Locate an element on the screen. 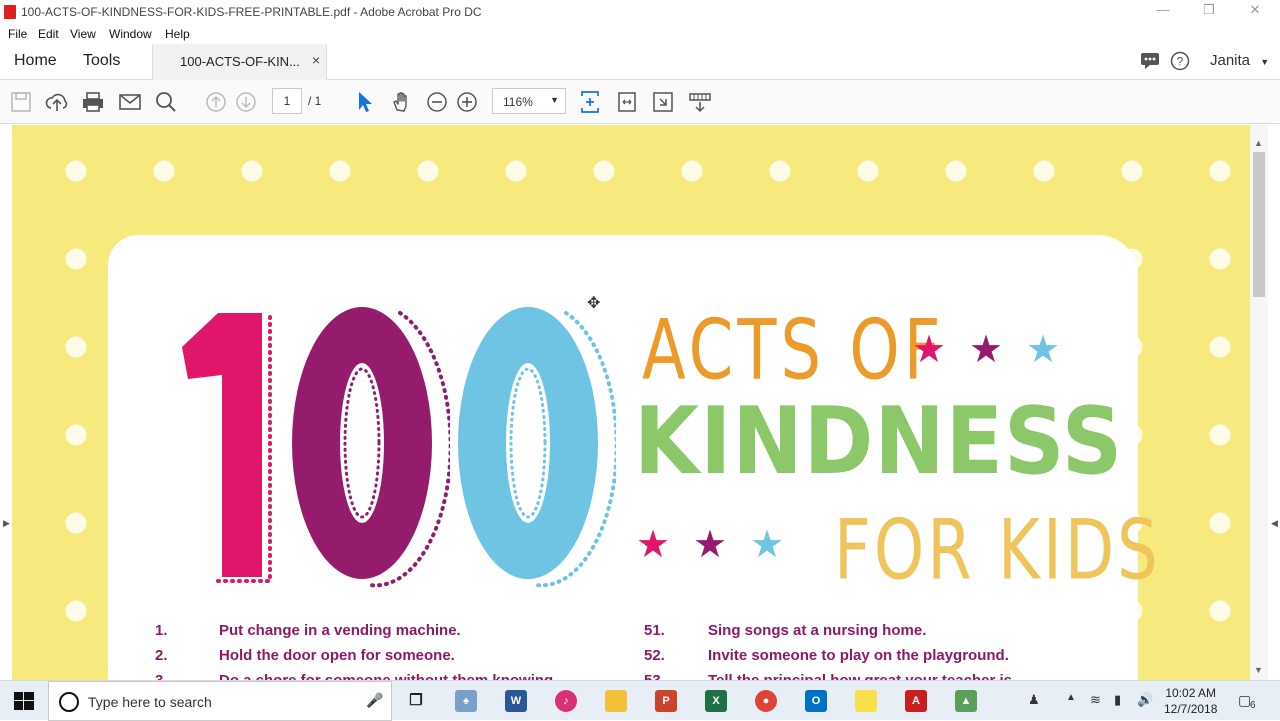  scroll-up-icon: ▲ is located at coordinates (1258, 143).